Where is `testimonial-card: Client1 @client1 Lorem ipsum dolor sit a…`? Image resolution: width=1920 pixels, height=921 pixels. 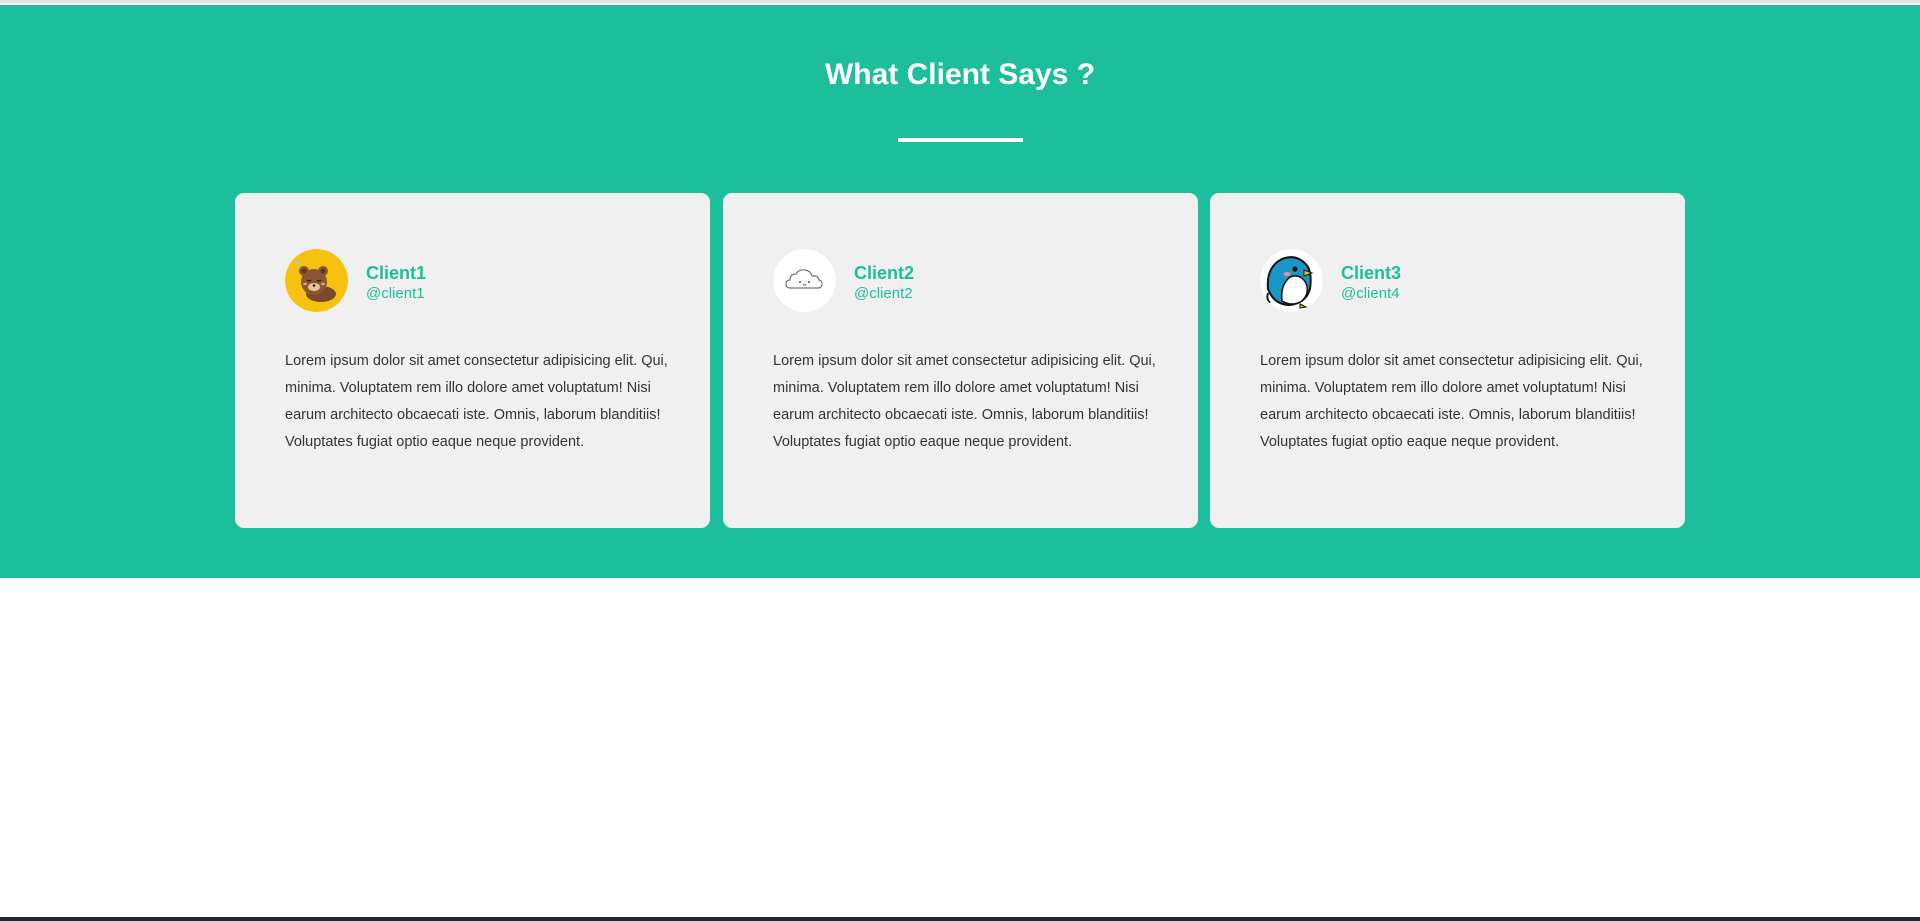
testimonial-card: Client1 @client1 Lorem ipsum dolor sit a… is located at coordinates (472, 360).